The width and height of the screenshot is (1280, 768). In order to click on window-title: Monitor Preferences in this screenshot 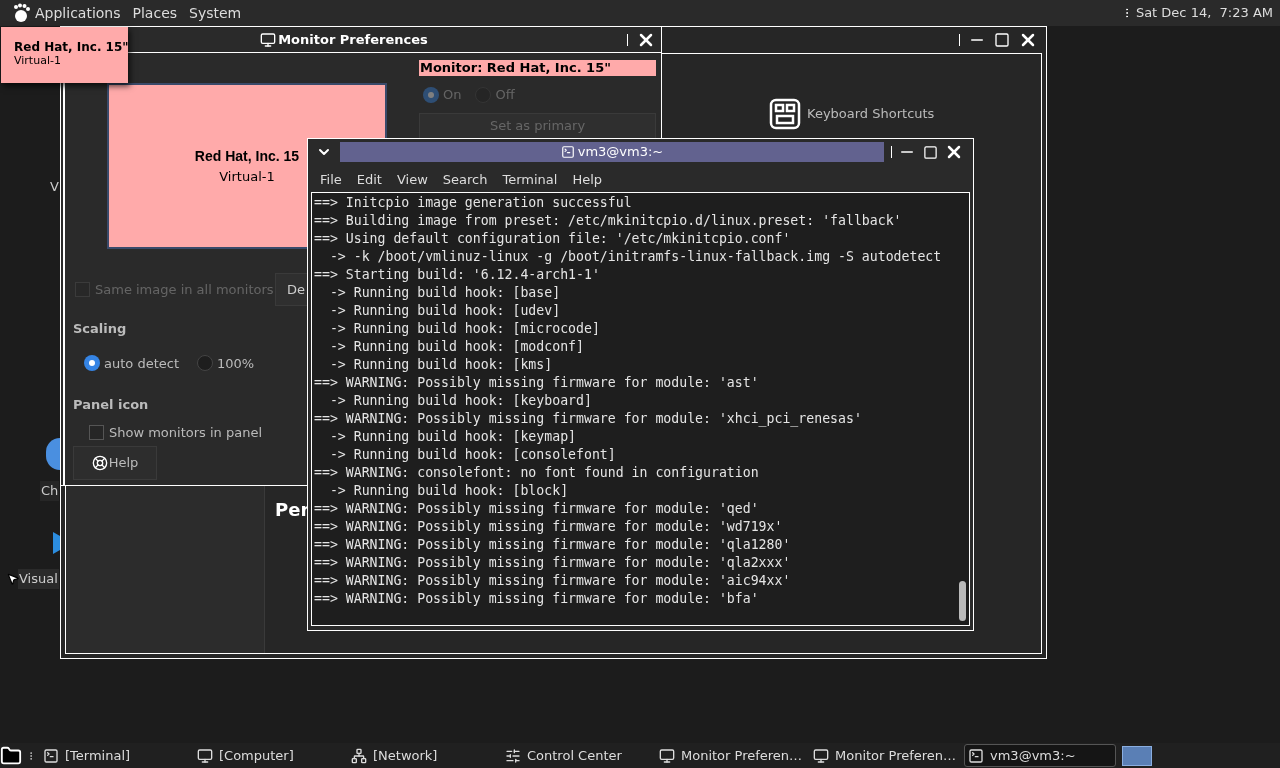, I will do `click(353, 39)`.